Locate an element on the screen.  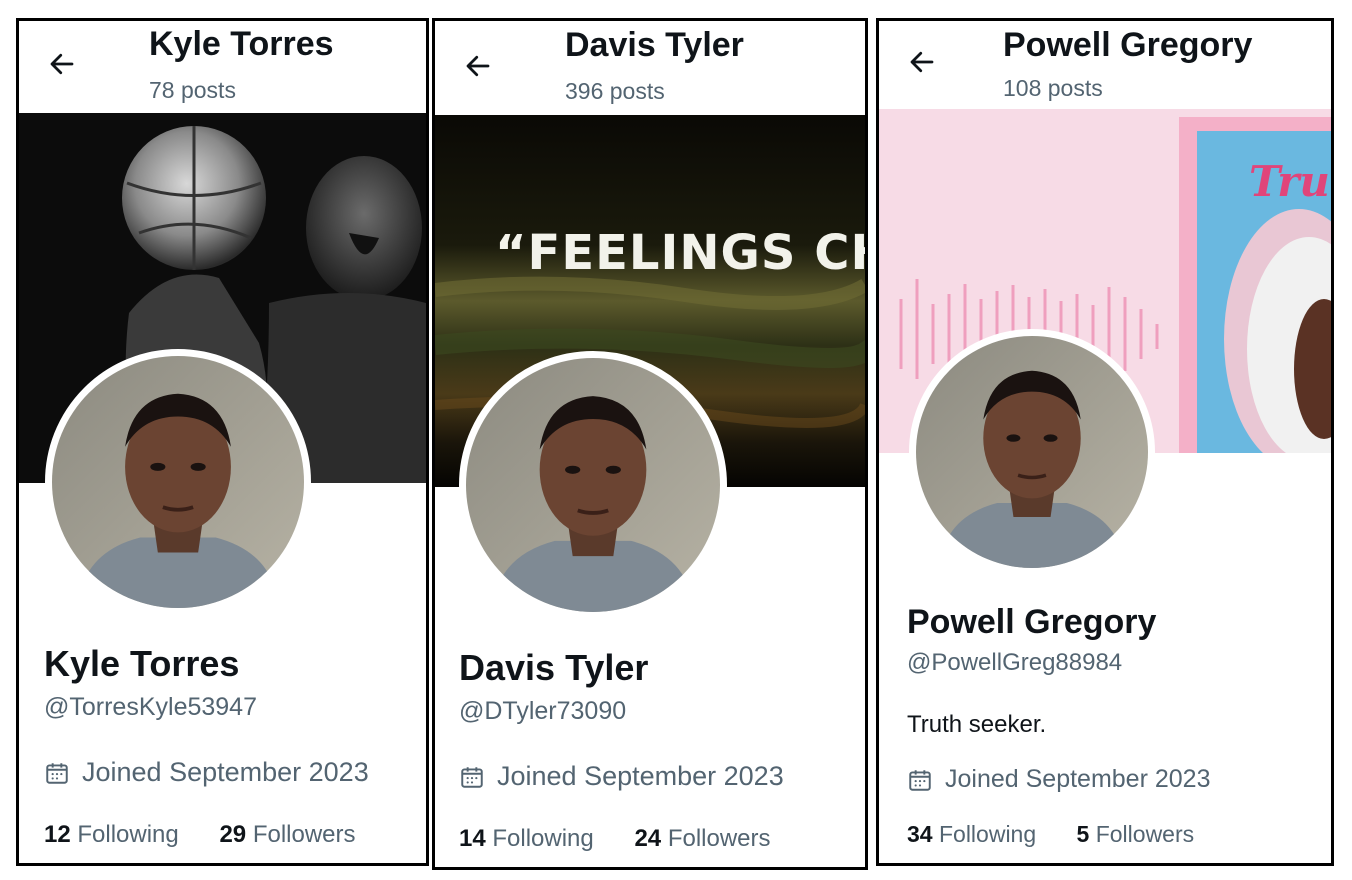
banner-text: “FEELINGS CHA is located at coordinates (680, 253).